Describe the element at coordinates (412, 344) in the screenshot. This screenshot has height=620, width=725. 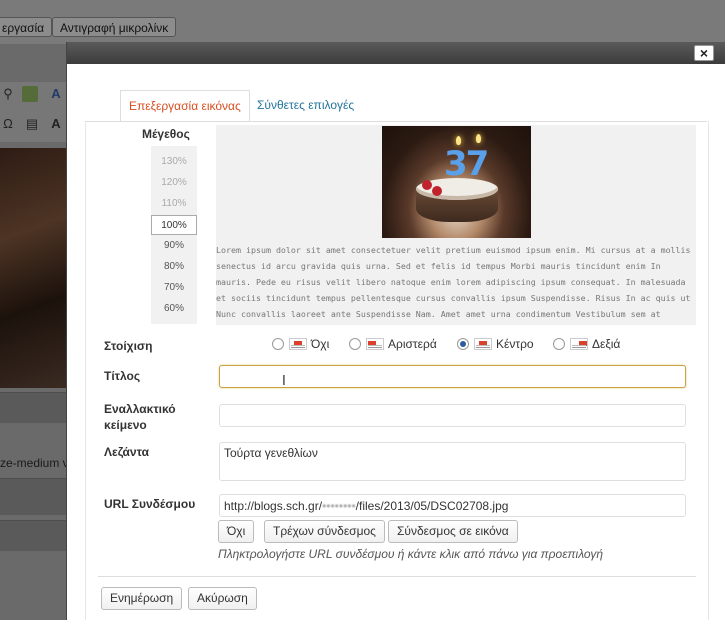
I see `align-left-label: Αριστερά` at that location.